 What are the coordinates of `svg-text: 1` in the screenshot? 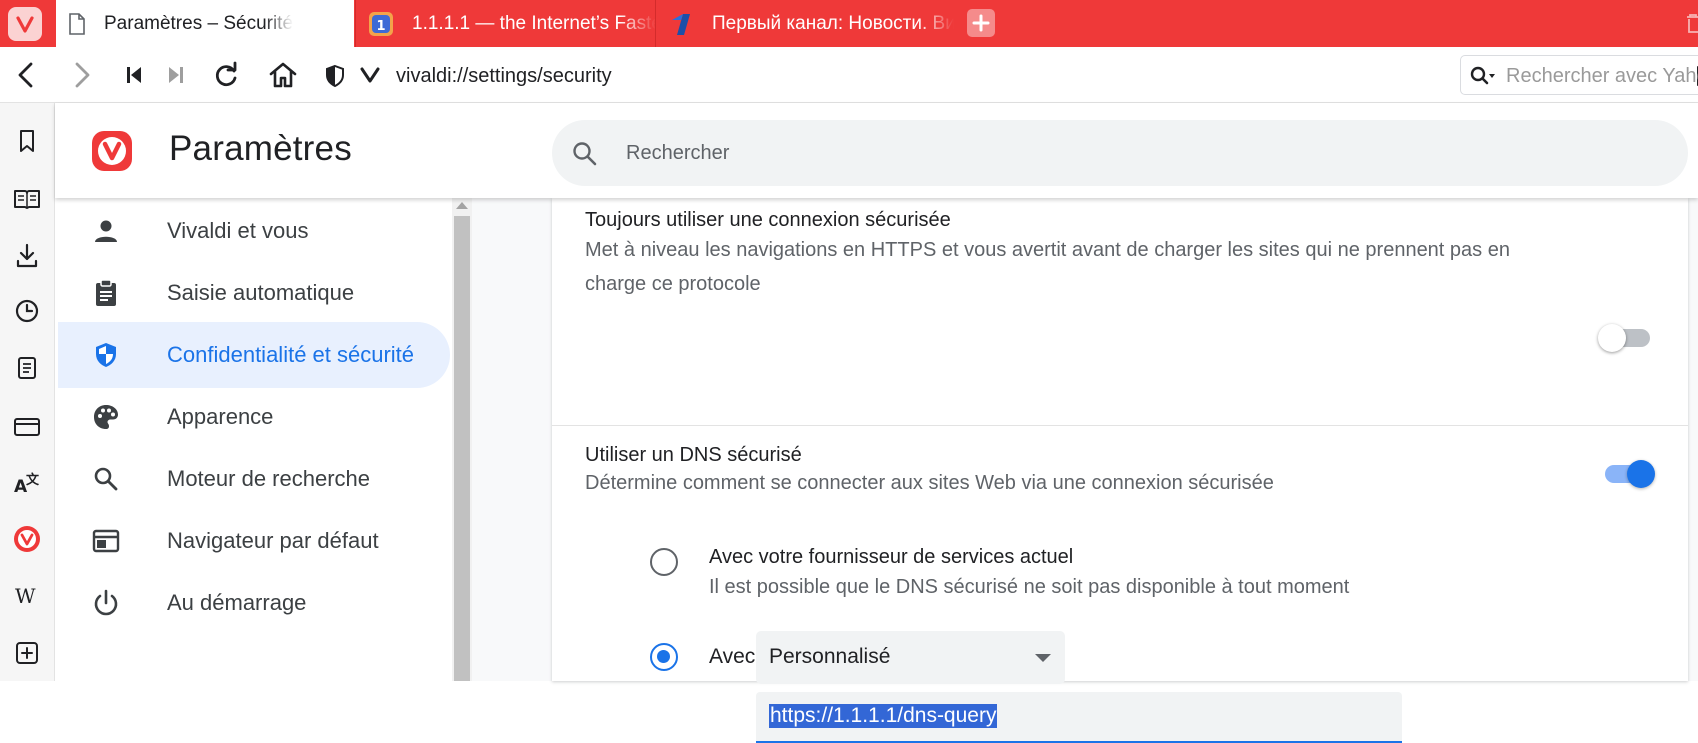 It's located at (380, 26).